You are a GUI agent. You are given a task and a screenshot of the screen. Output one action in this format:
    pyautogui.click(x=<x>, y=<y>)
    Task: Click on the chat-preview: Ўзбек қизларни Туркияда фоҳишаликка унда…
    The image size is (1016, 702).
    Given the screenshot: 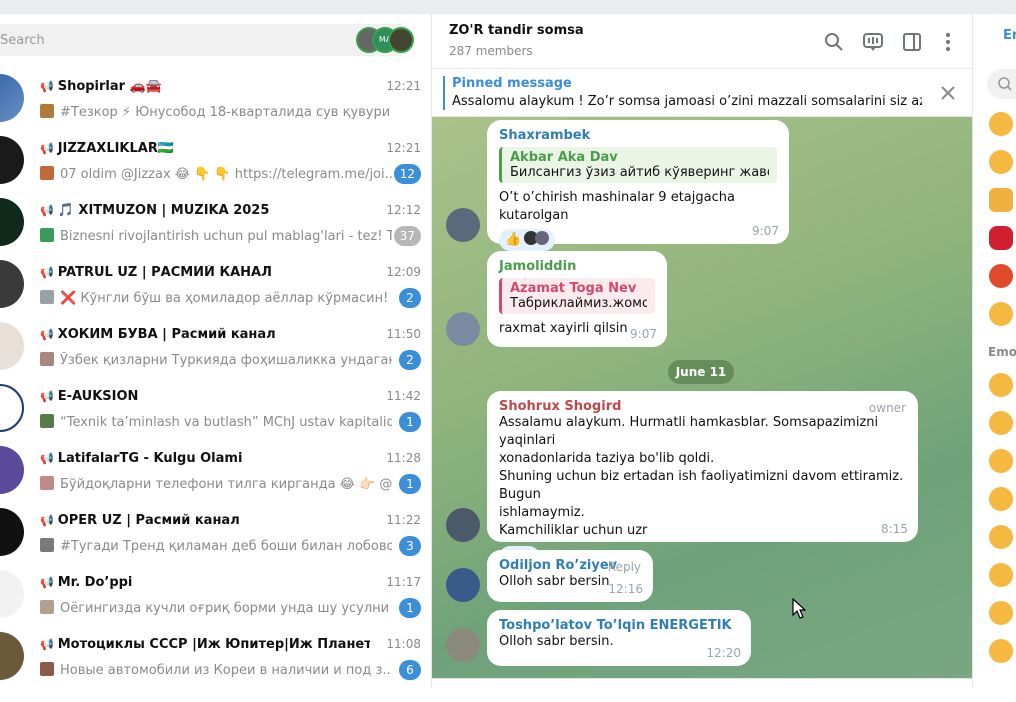 What is the action you would take?
    pyautogui.click(x=216, y=360)
    